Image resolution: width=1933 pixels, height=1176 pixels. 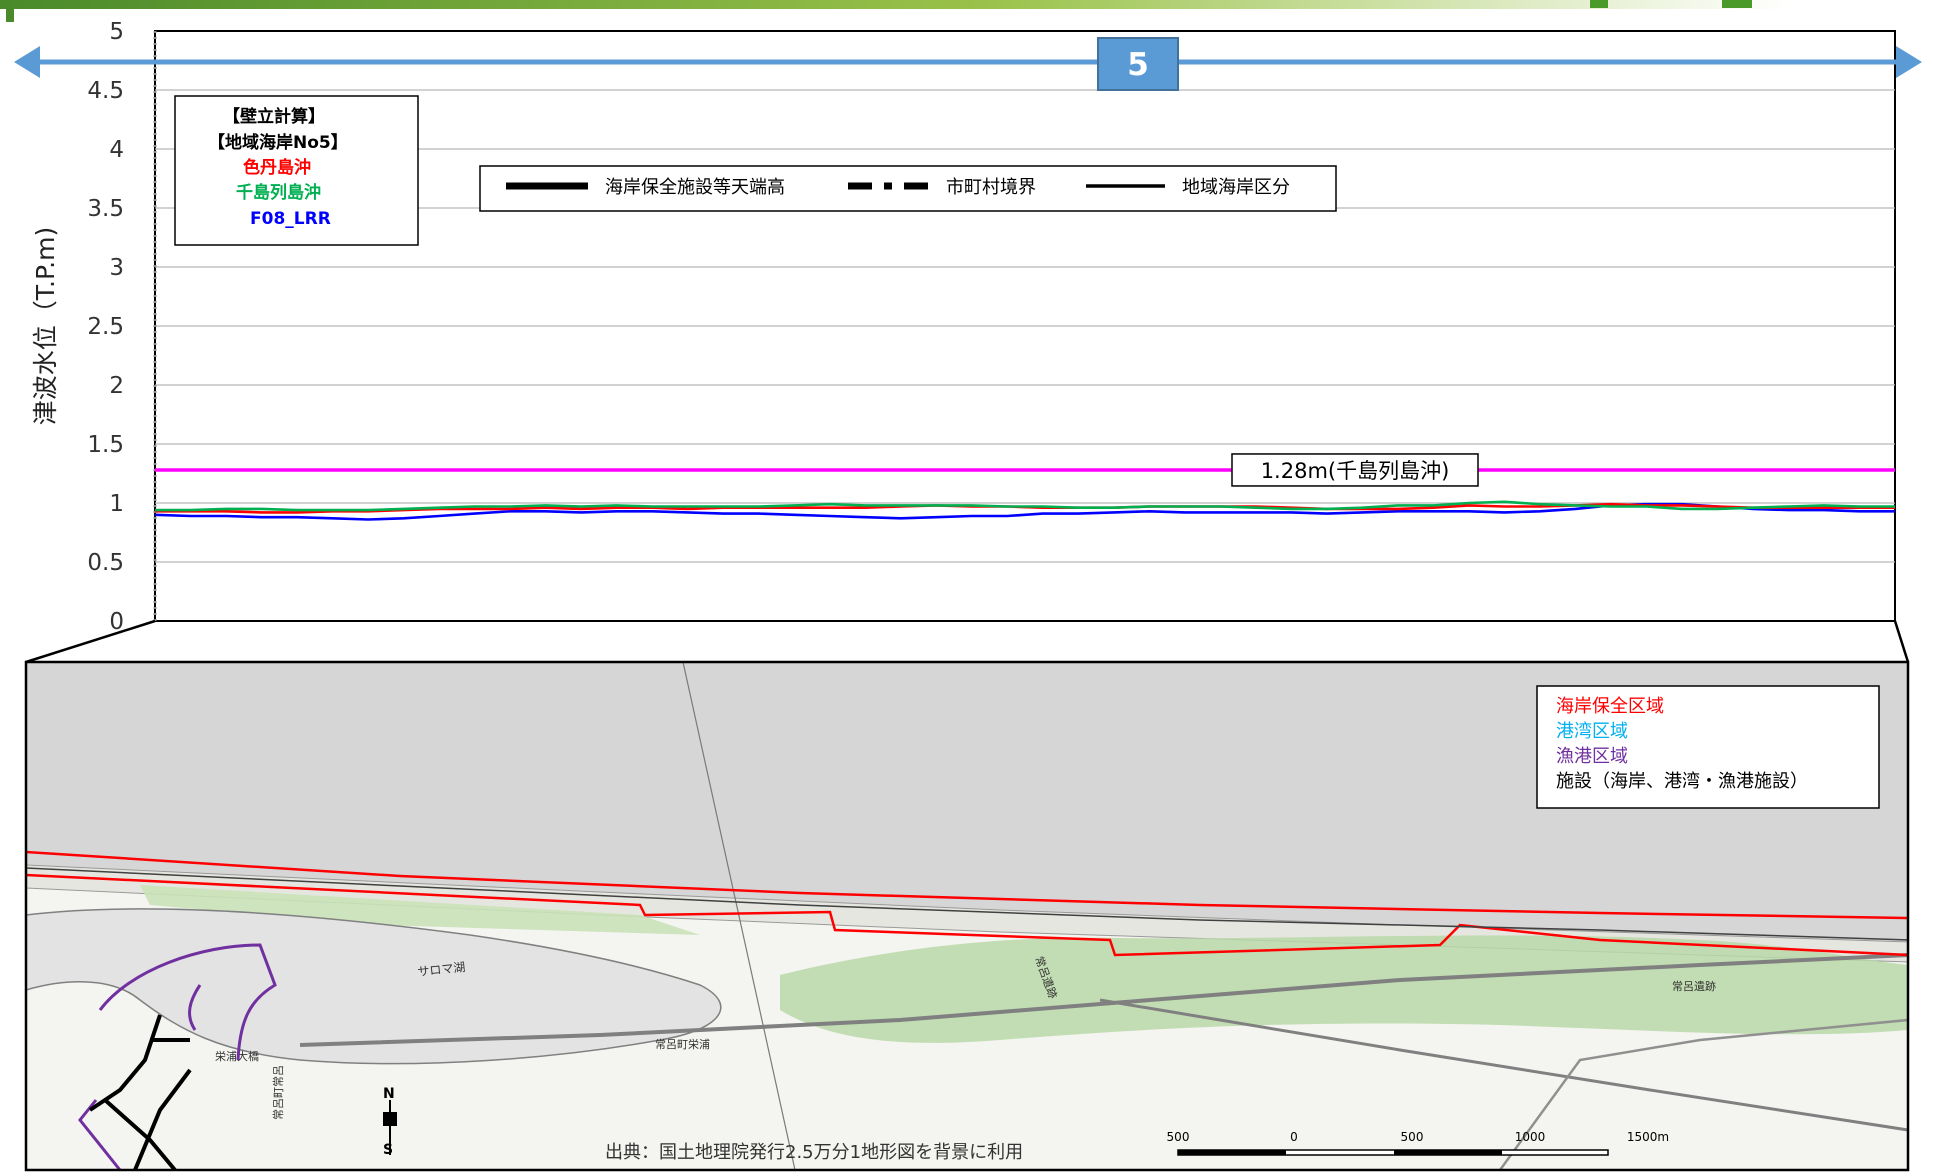 I want to click on map-legend-port: 港湾区域, so click(x=1592, y=731).